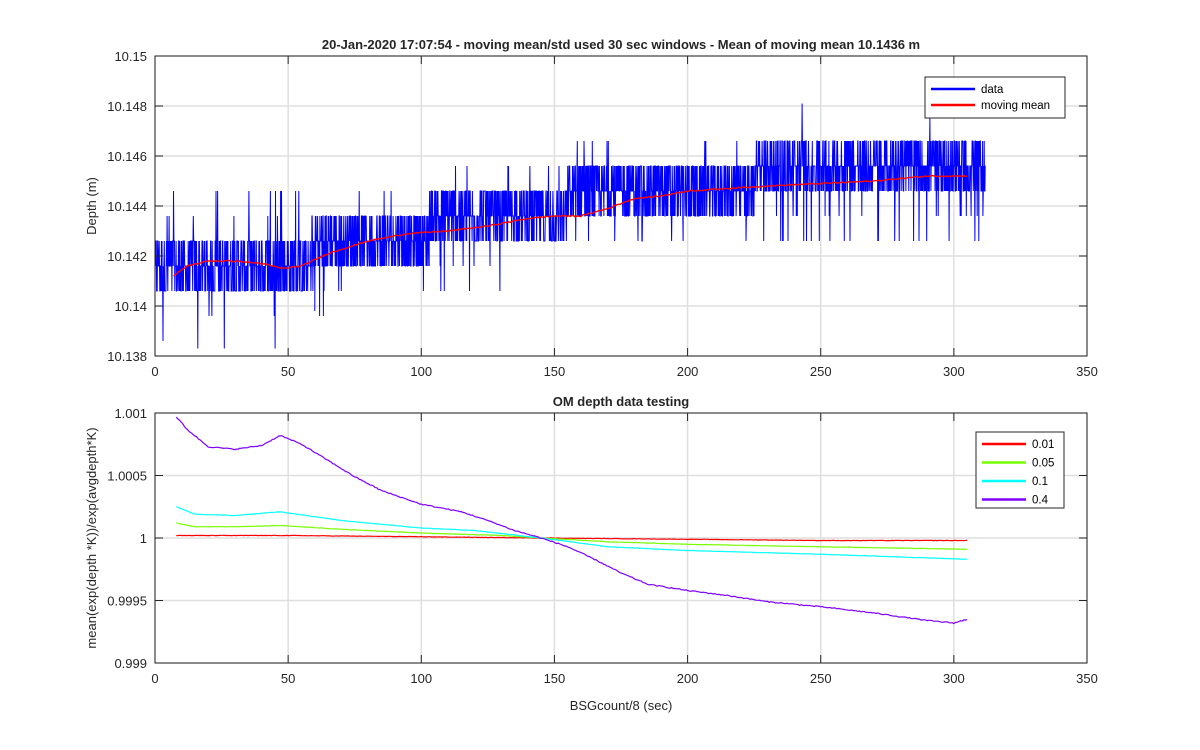  I want to click on ratio-legend-label: 0.01, so click(1043, 445).